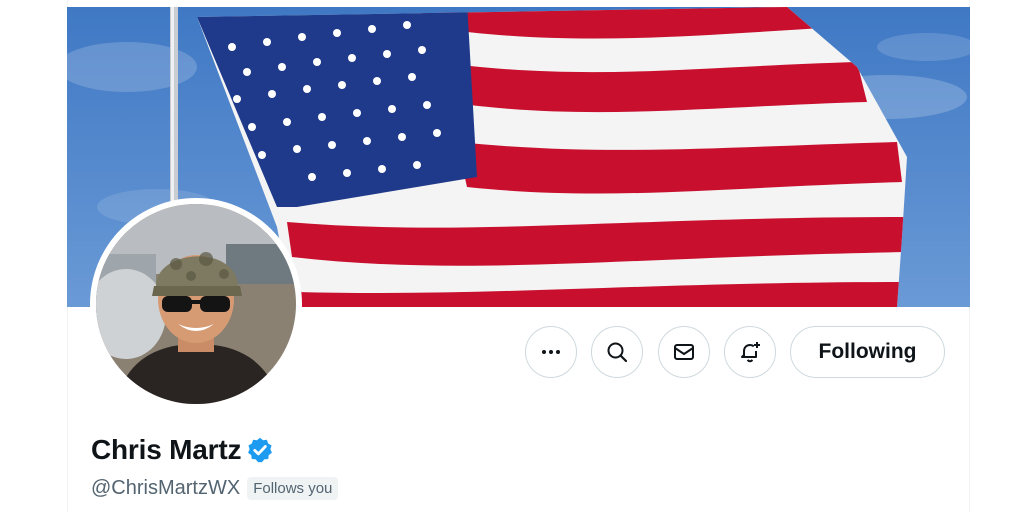 Image resolution: width=1024 pixels, height=512 pixels. What do you see at coordinates (166, 488) in the screenshot?
I see `user-handle: @ChrisMartzWX` at bounding box center [166, 488].